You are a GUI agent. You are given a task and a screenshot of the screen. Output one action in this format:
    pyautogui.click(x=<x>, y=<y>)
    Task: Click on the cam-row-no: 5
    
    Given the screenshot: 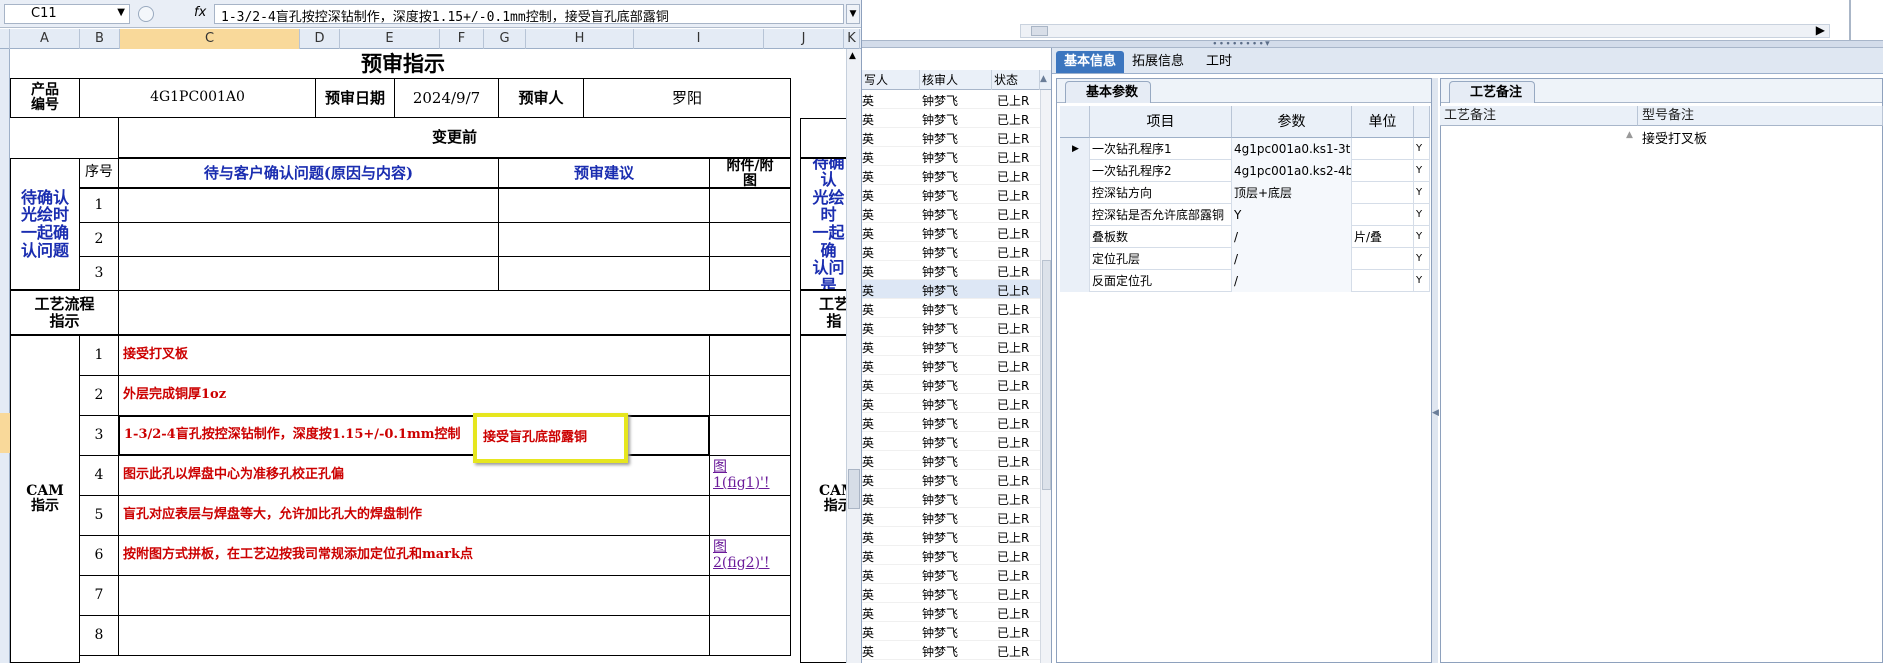 What is the action you would take?
    pyautogui.click(x=99, y=515)
    